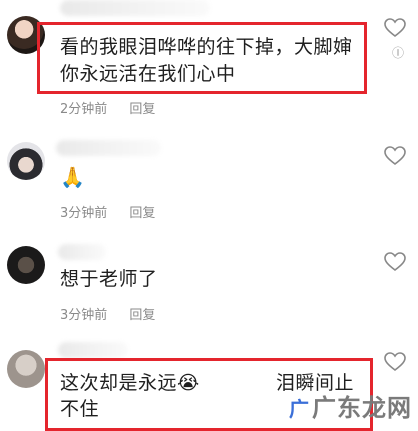 The height and width of the screenshot is (431, 418). I want to click on comment-time: 2分钟前, so click(84, 109).